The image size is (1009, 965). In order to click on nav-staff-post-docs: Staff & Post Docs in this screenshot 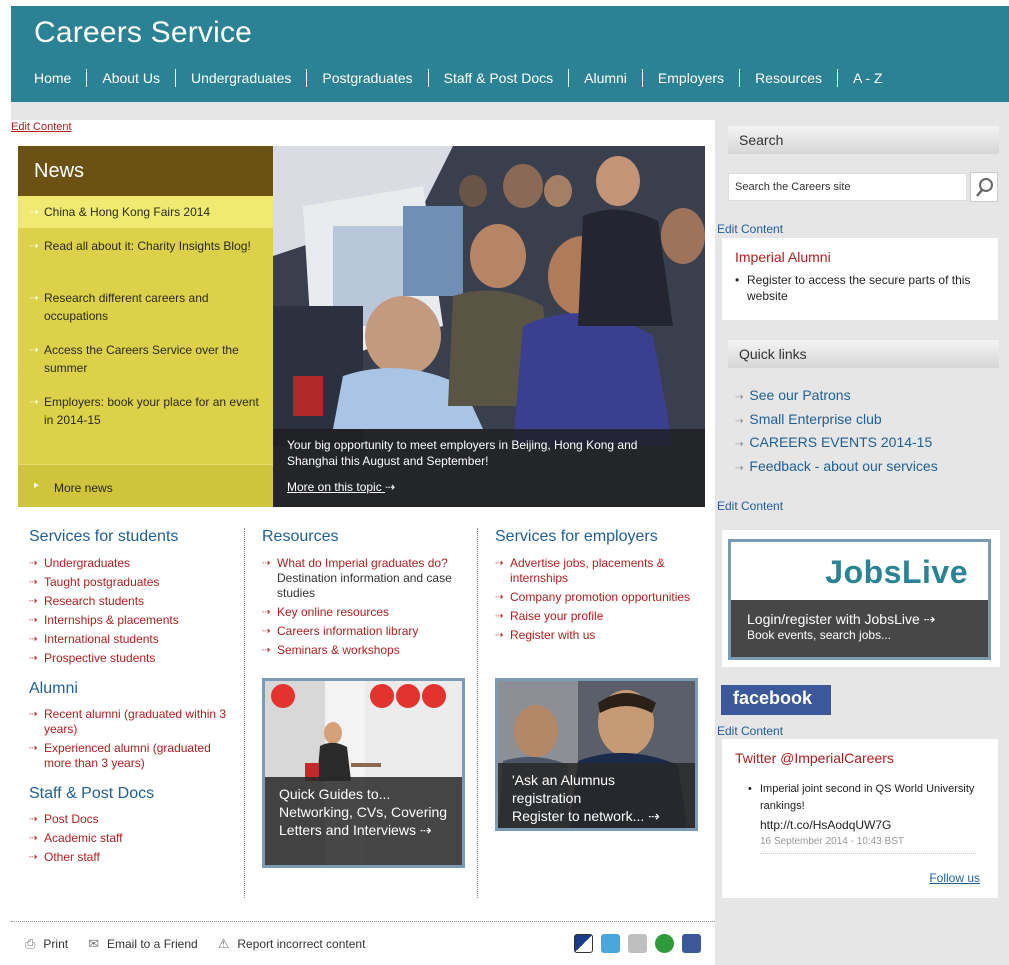, I will do `click(498, 78)`.